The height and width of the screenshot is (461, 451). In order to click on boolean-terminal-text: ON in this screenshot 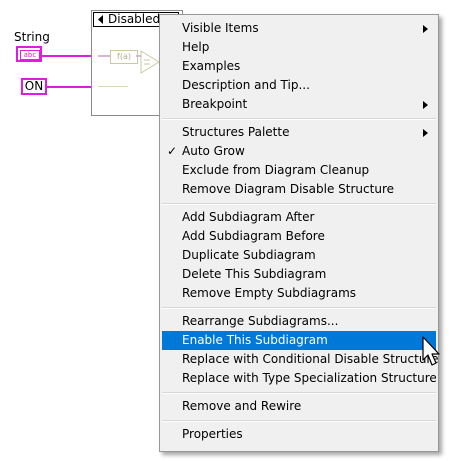, I will do `click(34, 86)`.